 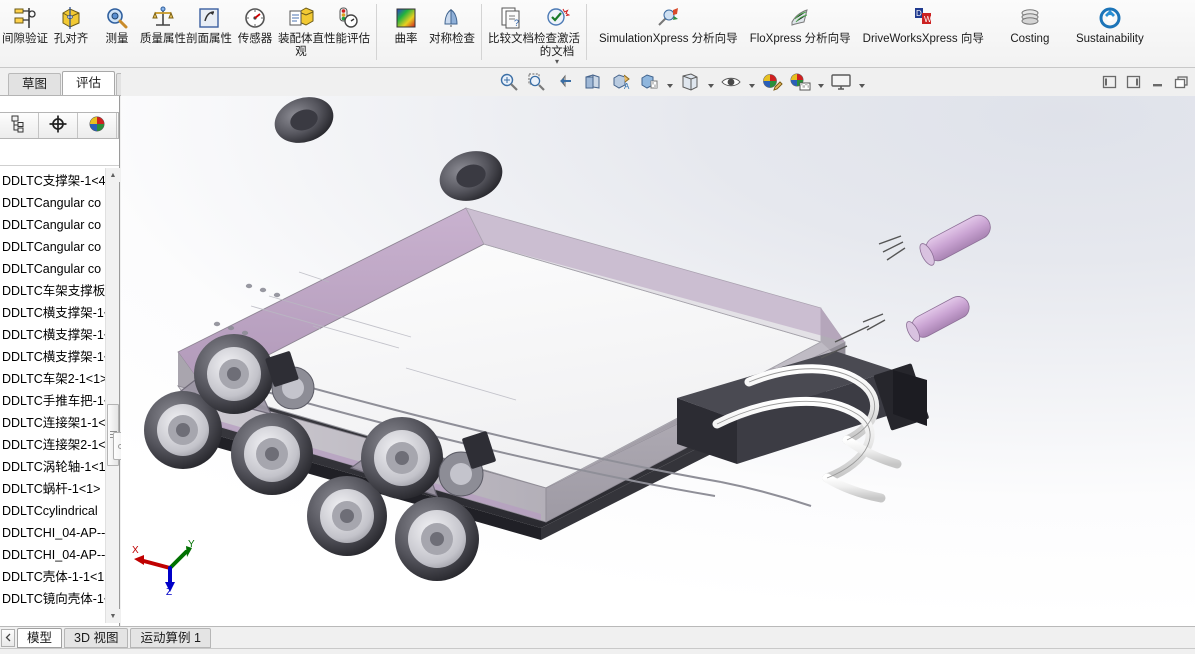 I want to click on display-manager-tab, so click(x=97, y=125).